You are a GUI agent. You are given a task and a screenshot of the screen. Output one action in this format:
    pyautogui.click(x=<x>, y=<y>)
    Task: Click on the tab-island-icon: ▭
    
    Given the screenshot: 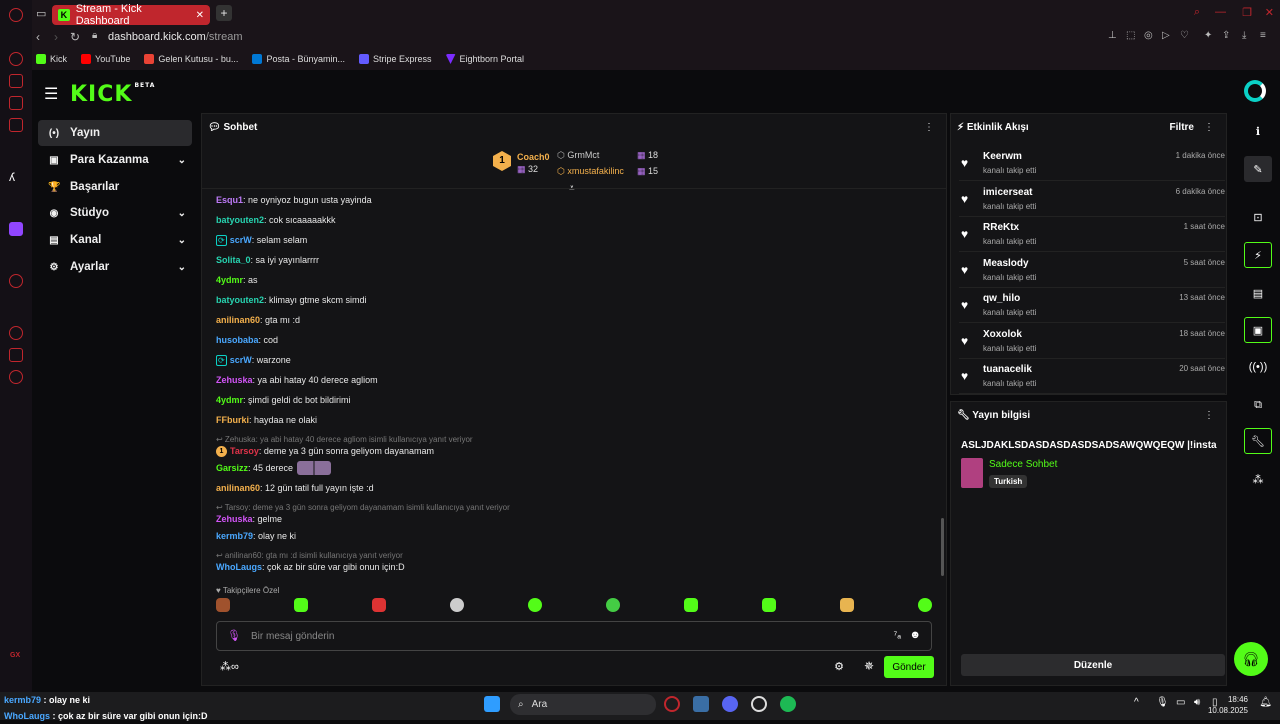 What is the action you would take?
    pyautogui.click(x=41, y=13)
    